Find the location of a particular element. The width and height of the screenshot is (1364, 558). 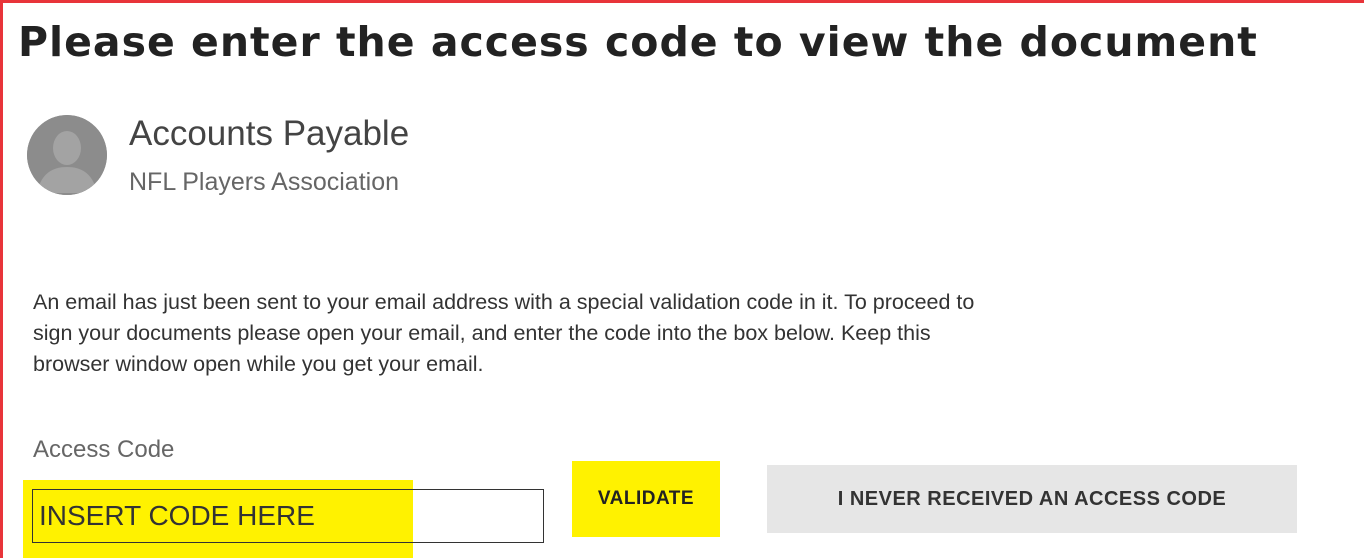

sender-organization: NFL Players Association is located at coordinates (264, 182).